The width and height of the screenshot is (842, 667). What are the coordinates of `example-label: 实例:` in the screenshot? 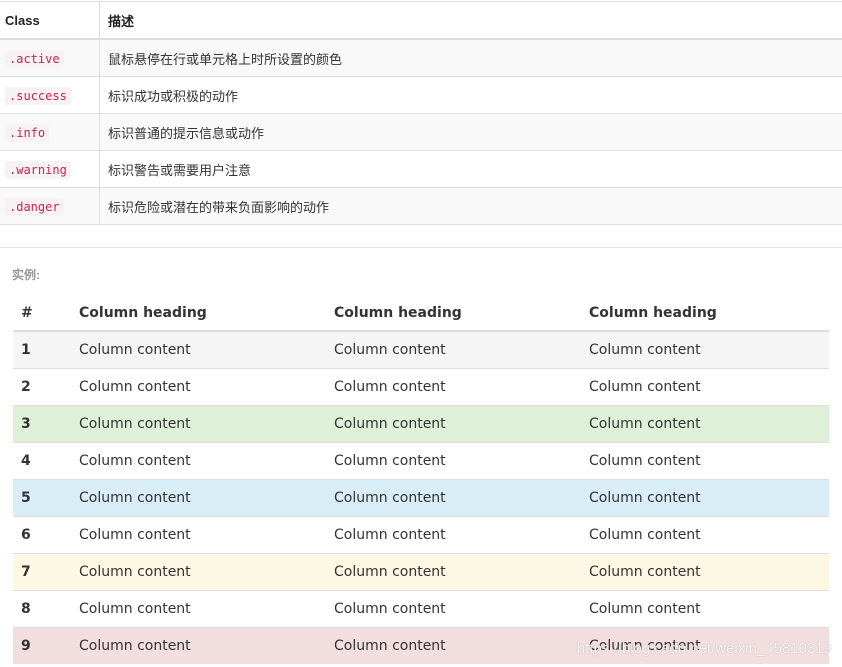 It's located at (26, 275).